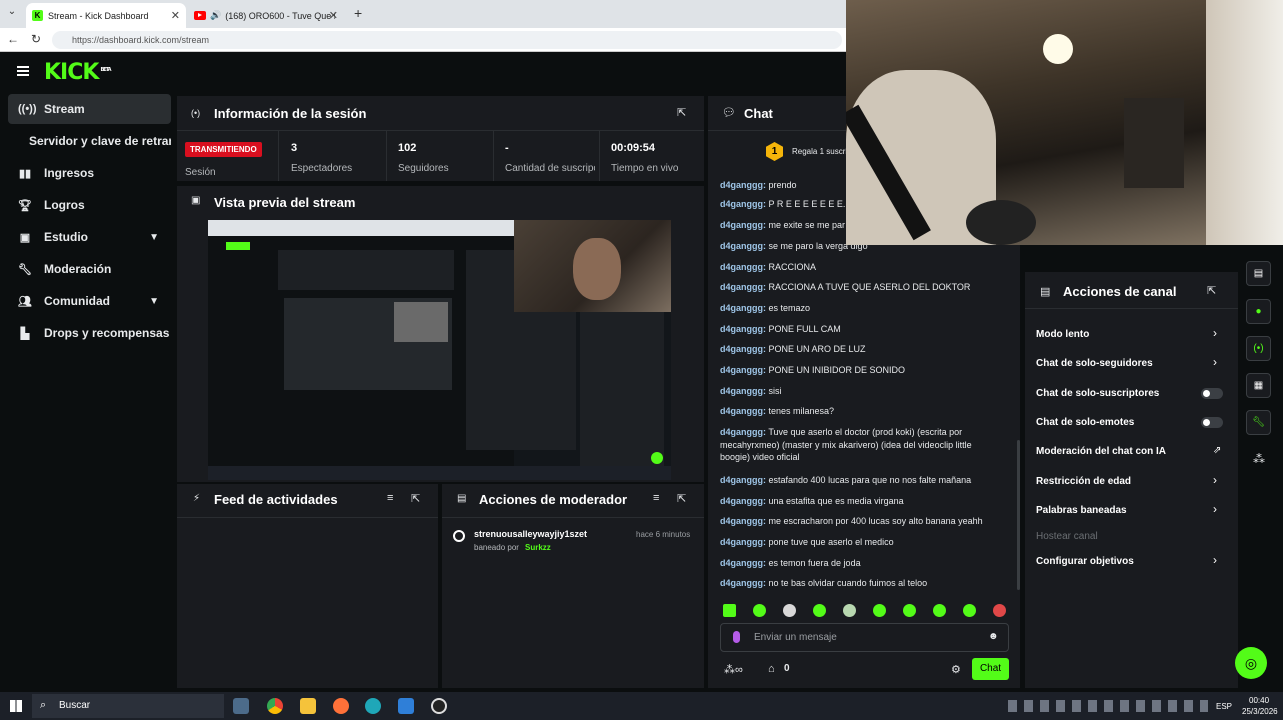 The image size is (1283, 720). Describe the element at coordinates (358, 13) in the screenshot. I see `new-tab-icon: +` at that location.